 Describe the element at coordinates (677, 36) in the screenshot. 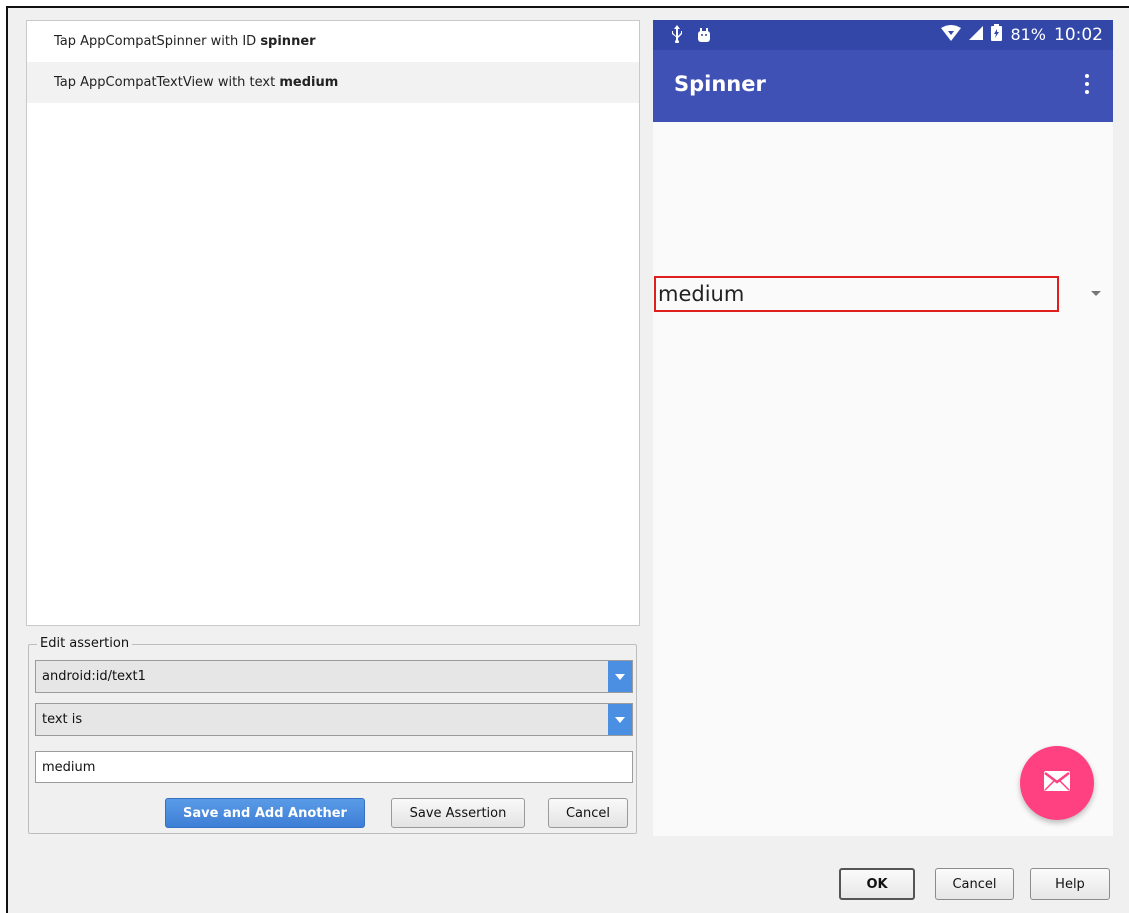

I see `usb-icon` at that location.